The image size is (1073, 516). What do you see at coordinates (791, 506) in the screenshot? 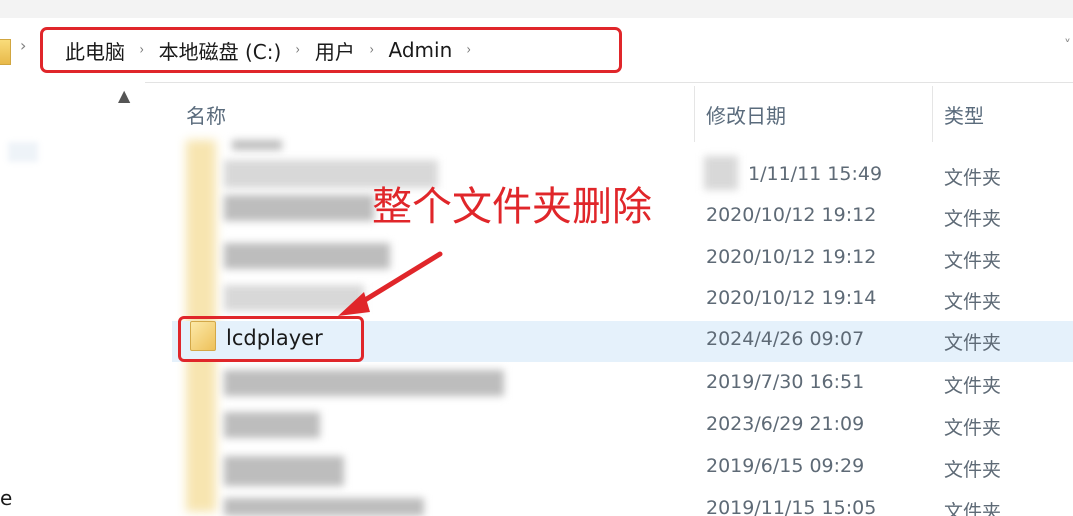
I see `row-modified: 2019/11/15 15:05` at bounding box center [791, 506].